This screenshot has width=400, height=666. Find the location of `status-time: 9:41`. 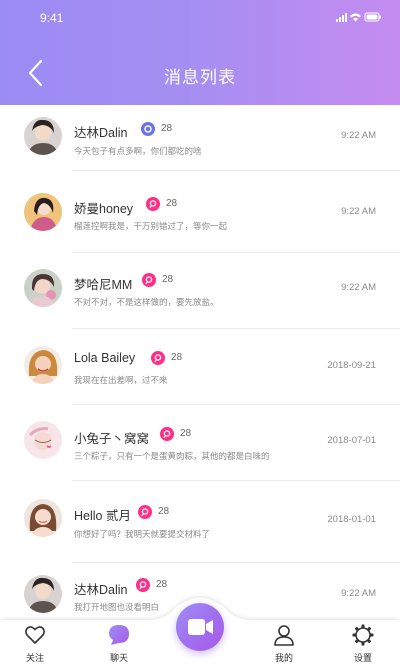

status-time: 9:41 is located at coordinates (52, 18).